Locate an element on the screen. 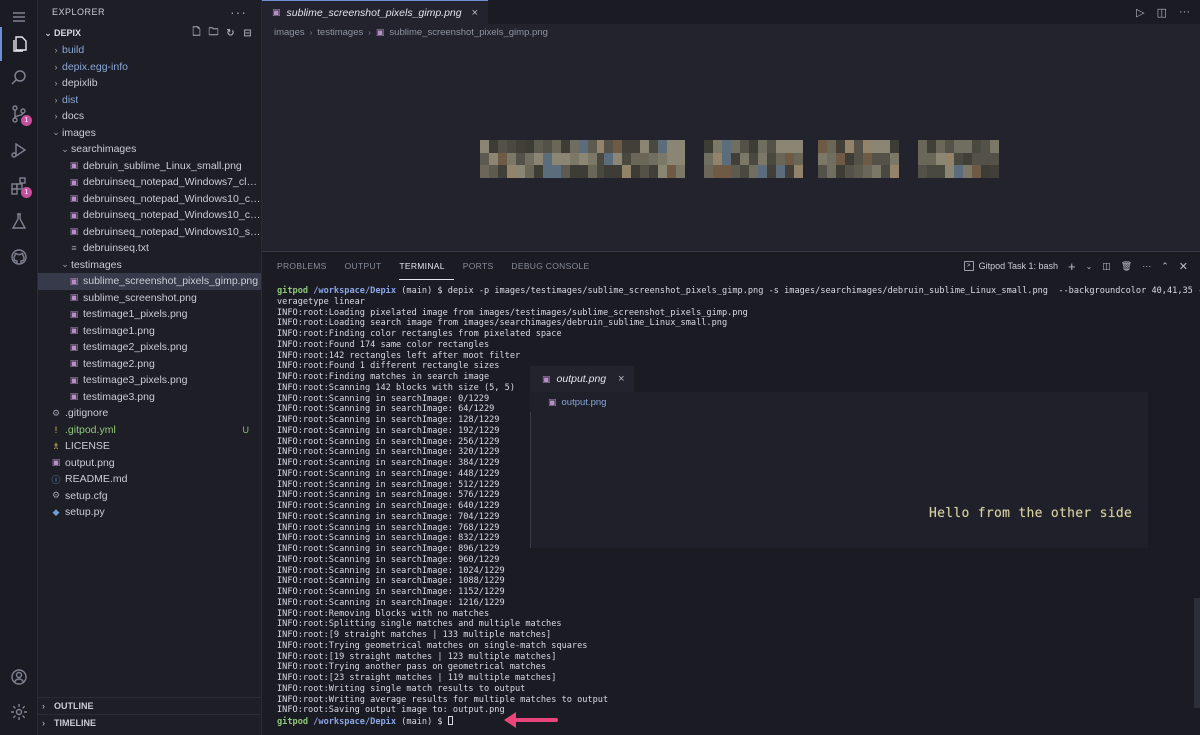  tree-file: ⓘ README.md is located at coordinates (149, 479).